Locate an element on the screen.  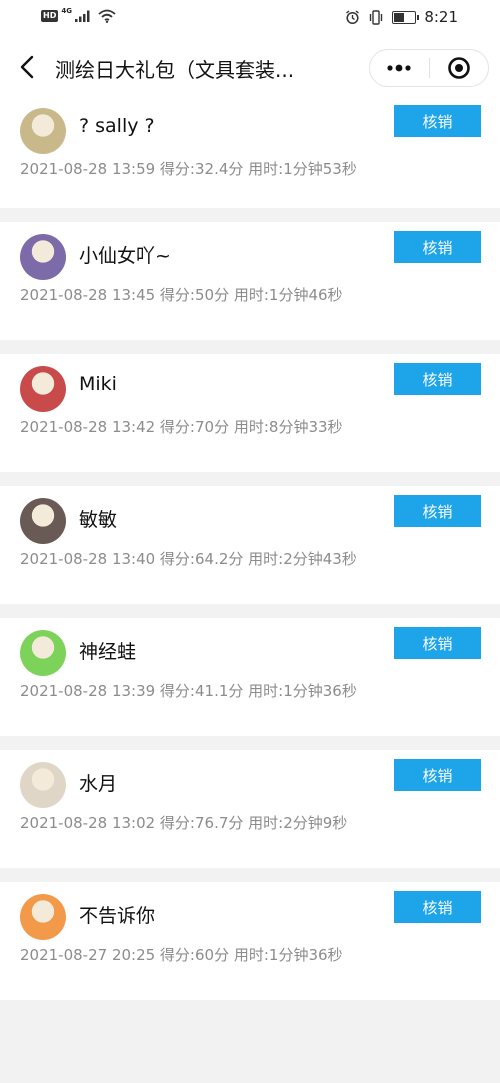
vibrate-icon is located at coordinates (376, 17).